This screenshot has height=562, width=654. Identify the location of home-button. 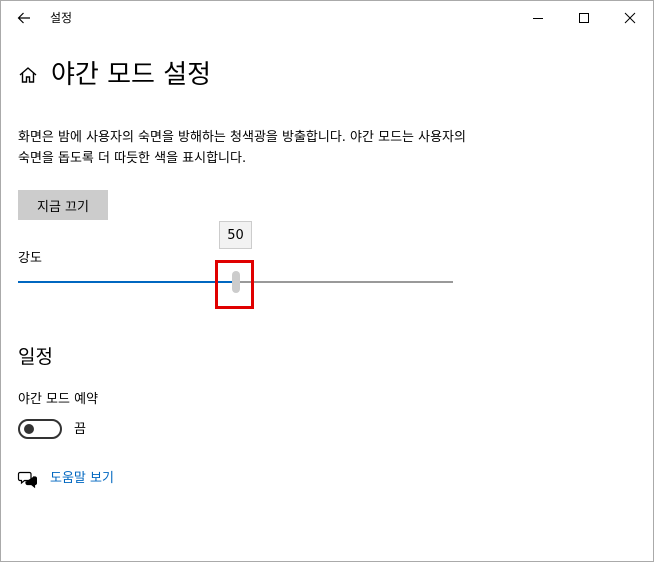
(28, 75).